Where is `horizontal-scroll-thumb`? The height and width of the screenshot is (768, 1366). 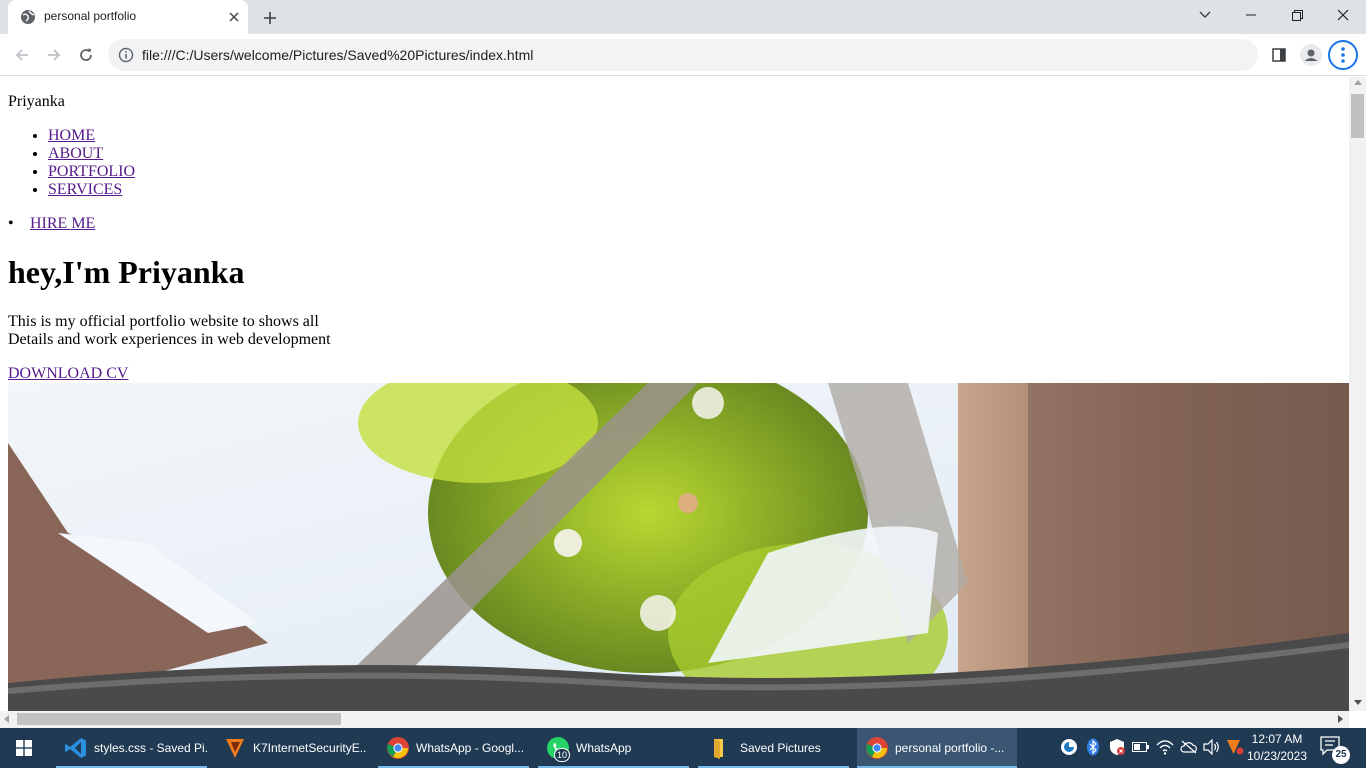
horizontal-scroll-thumb is located at coordinates (179, 719).